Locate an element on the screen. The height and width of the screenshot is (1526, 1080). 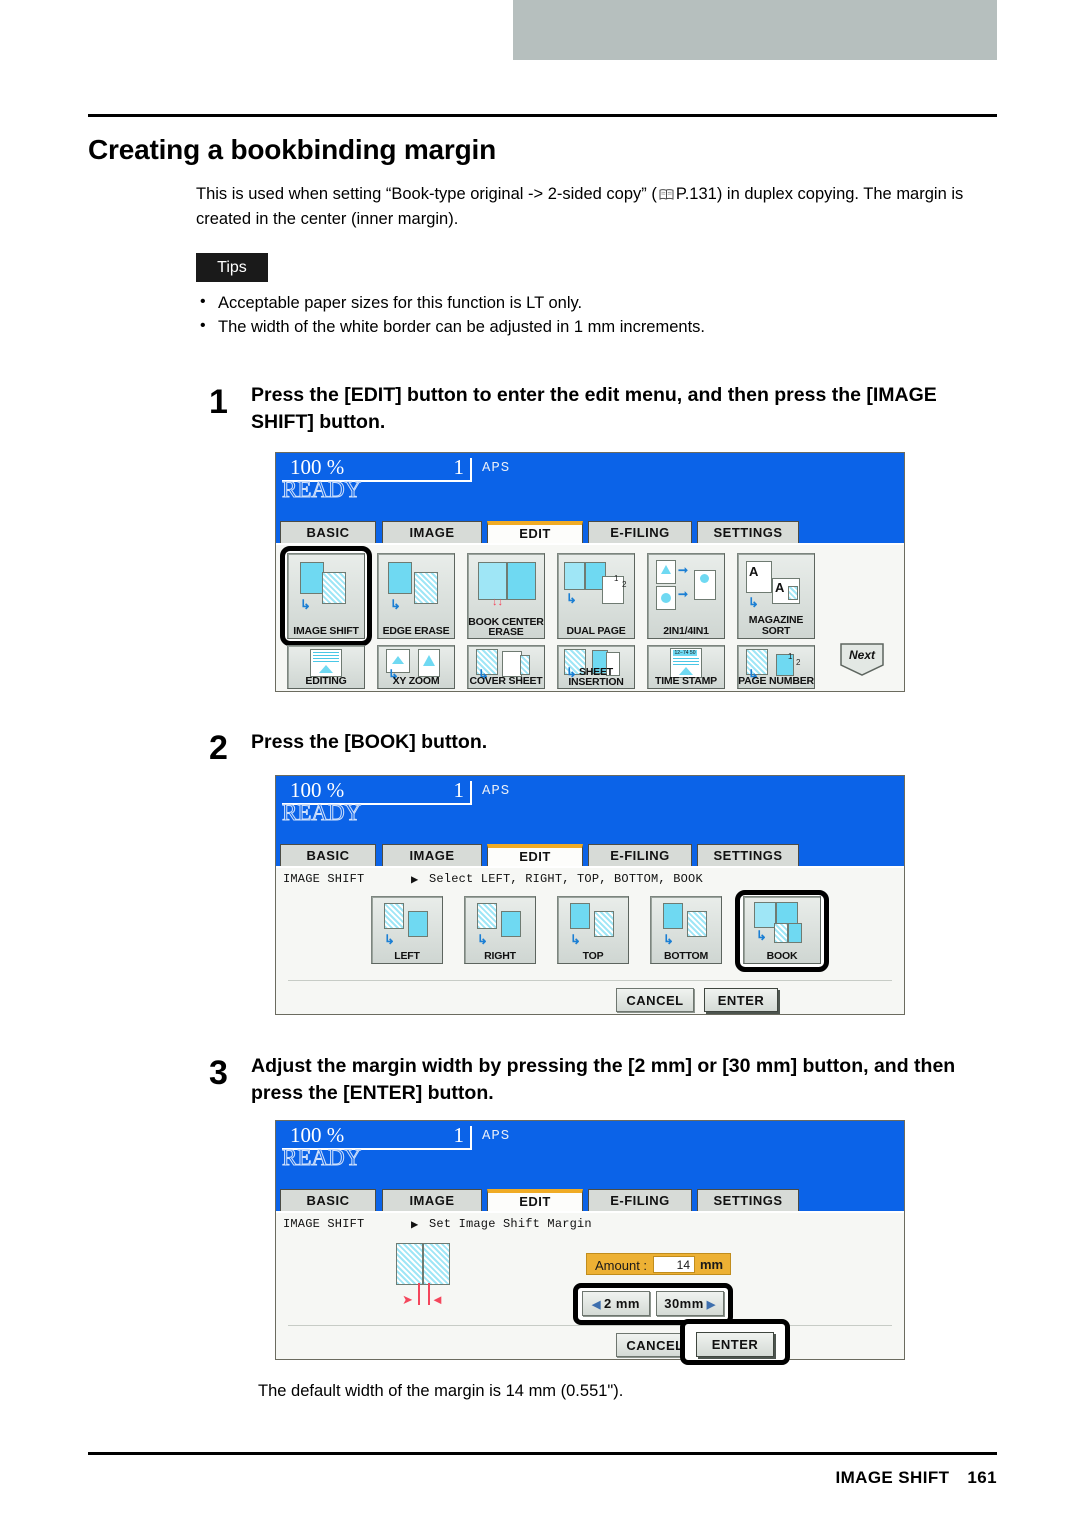
step-2-text: Press the [BOOK] button. is located at coordinates (369, 742).